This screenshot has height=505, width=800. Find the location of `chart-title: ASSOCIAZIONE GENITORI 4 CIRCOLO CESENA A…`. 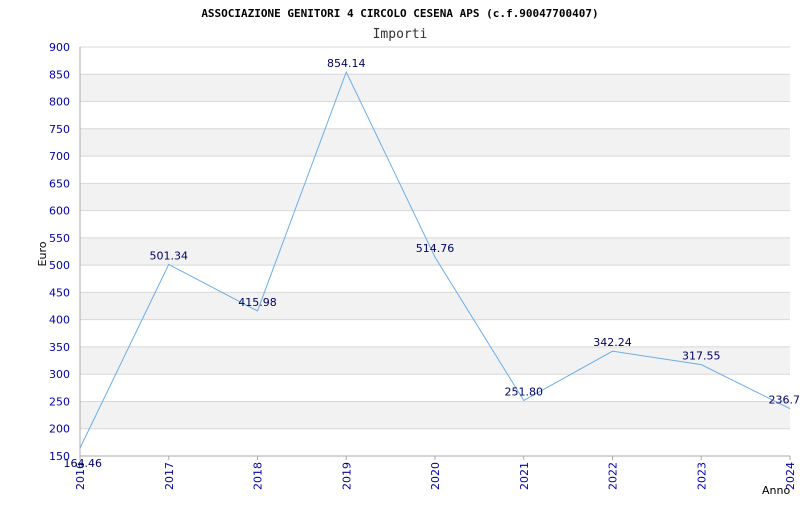

chart-title: ASSOCIAZIONE GENITORI 4 CIRCOLO CESENA A… is located at coordinates (399, 13).